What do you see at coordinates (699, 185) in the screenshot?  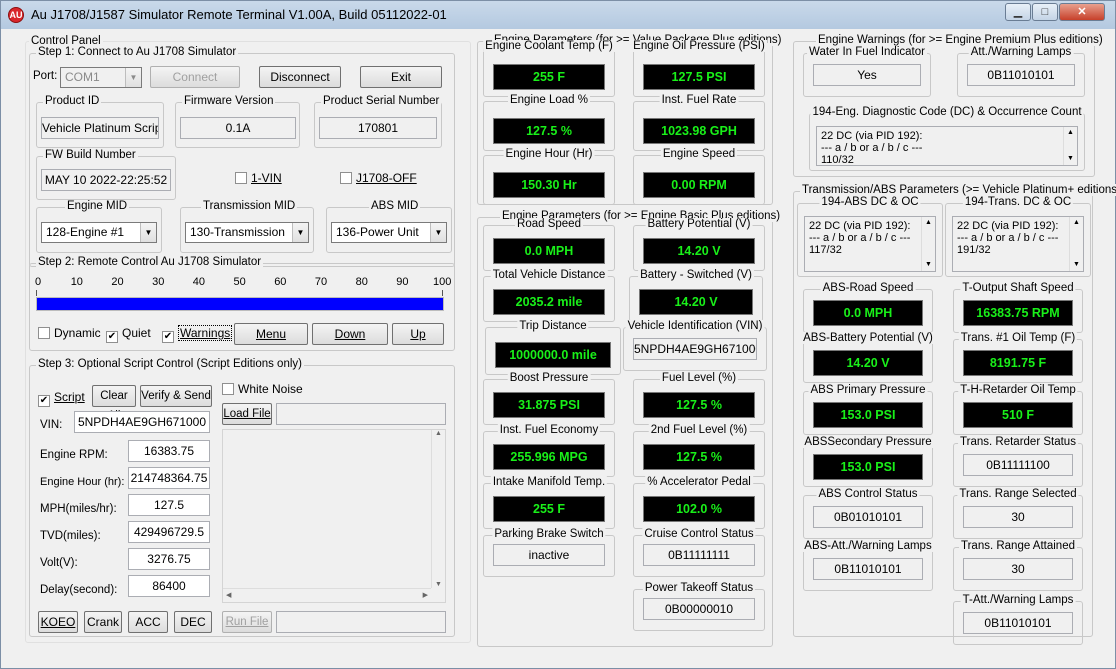 I see `engine-speed-value: 0.00 RPM` at bounding box center [699, 185].